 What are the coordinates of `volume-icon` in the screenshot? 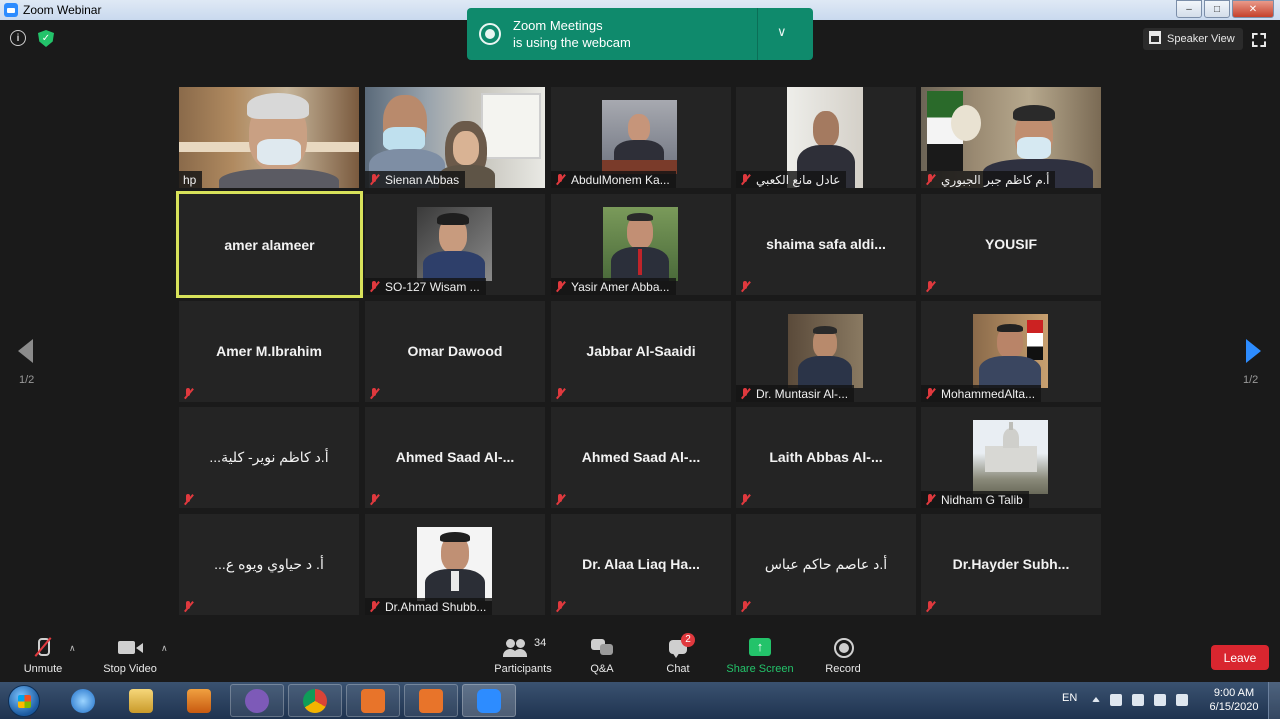 It's located at (1182, 700).